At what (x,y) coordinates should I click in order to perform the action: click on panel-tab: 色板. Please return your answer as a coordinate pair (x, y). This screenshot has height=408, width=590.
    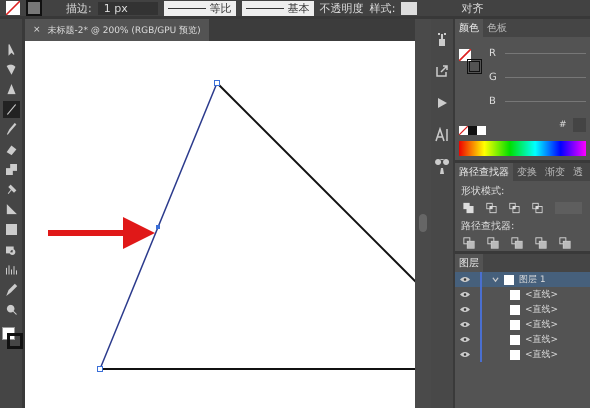
    Looking at the image, I should click on (497, 28).